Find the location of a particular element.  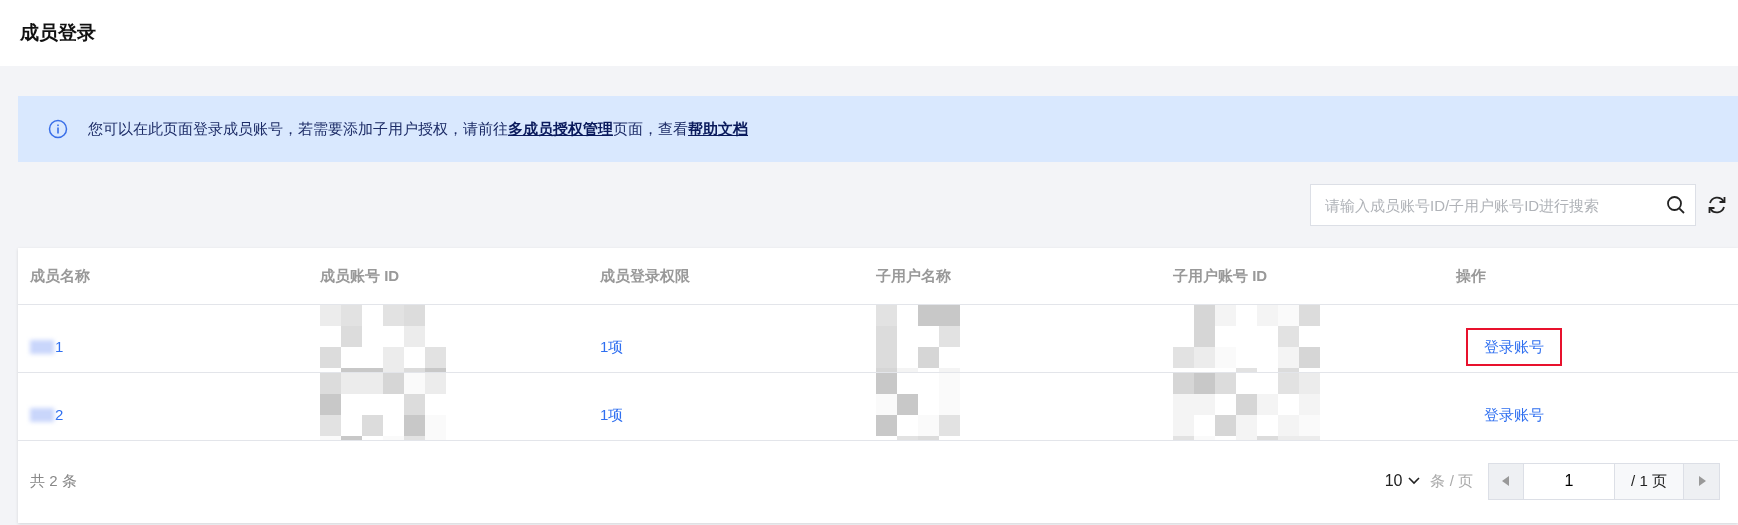

left-triangle-icon is located at coordinates (1506, 481).